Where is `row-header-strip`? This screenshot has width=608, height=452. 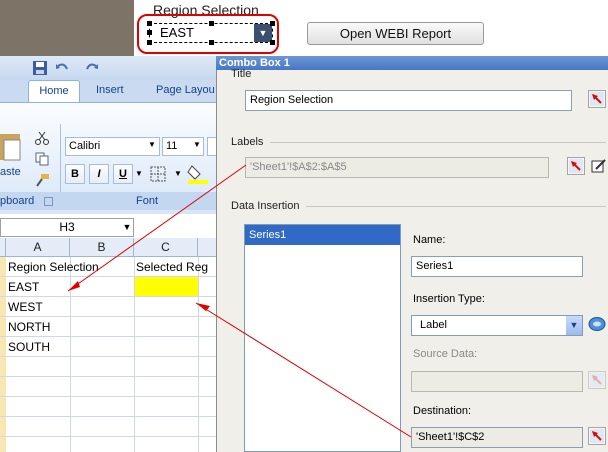
row-header-strip is located at coordinates (3, 354).